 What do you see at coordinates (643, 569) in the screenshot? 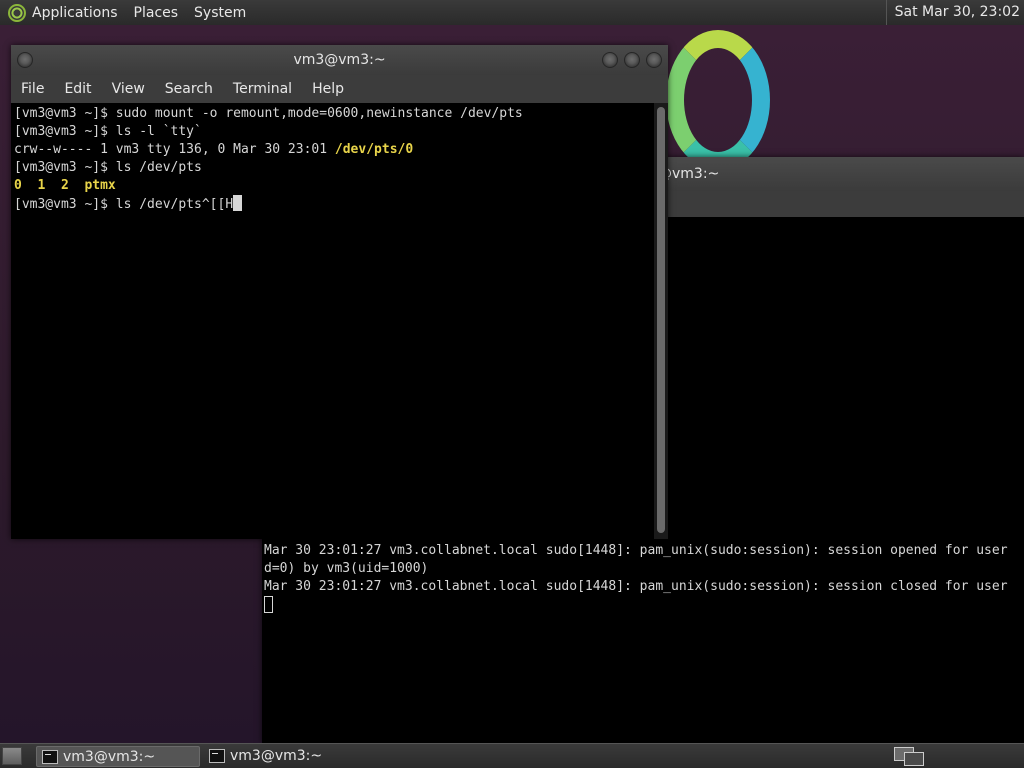
I see `terminal-line: d=0) by vm3(uid=1000)` at bounding box center [643, 569].